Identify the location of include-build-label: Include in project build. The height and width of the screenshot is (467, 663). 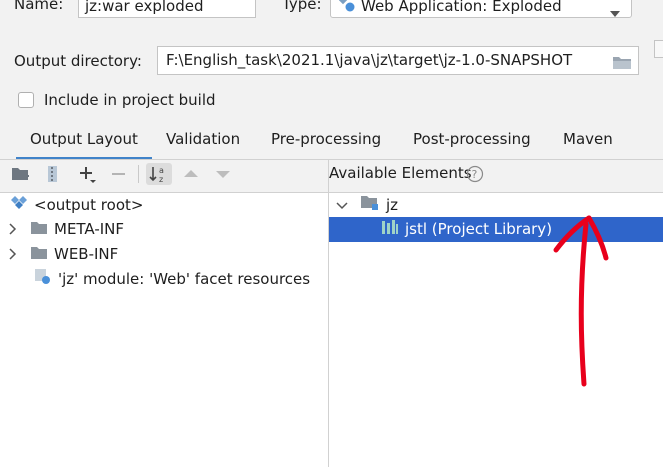
(130, 100).